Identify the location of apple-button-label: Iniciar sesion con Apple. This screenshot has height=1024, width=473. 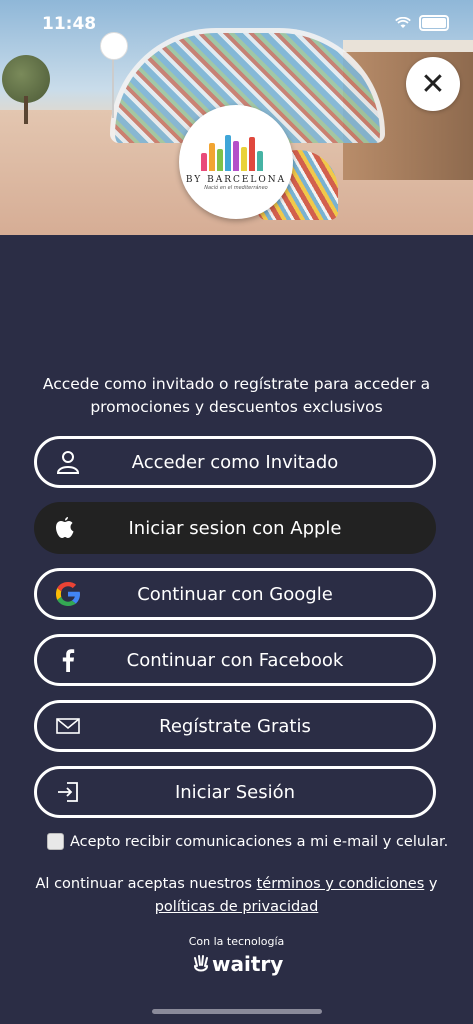
(235, 528).